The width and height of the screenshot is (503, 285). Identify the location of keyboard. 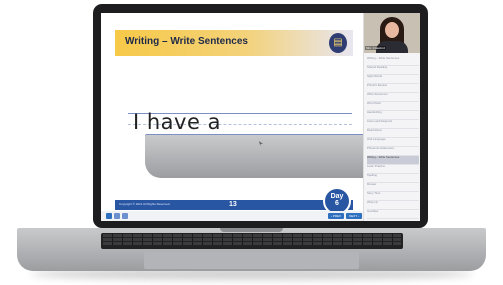
(252, 241).